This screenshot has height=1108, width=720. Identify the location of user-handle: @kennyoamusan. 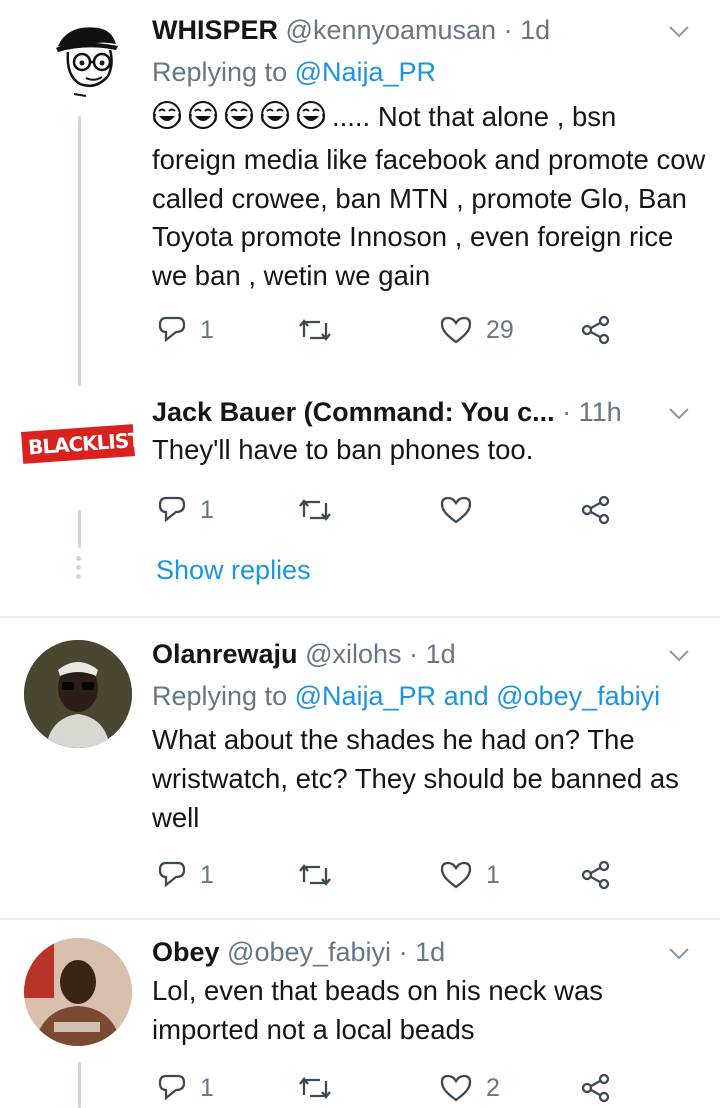
(391, 30).